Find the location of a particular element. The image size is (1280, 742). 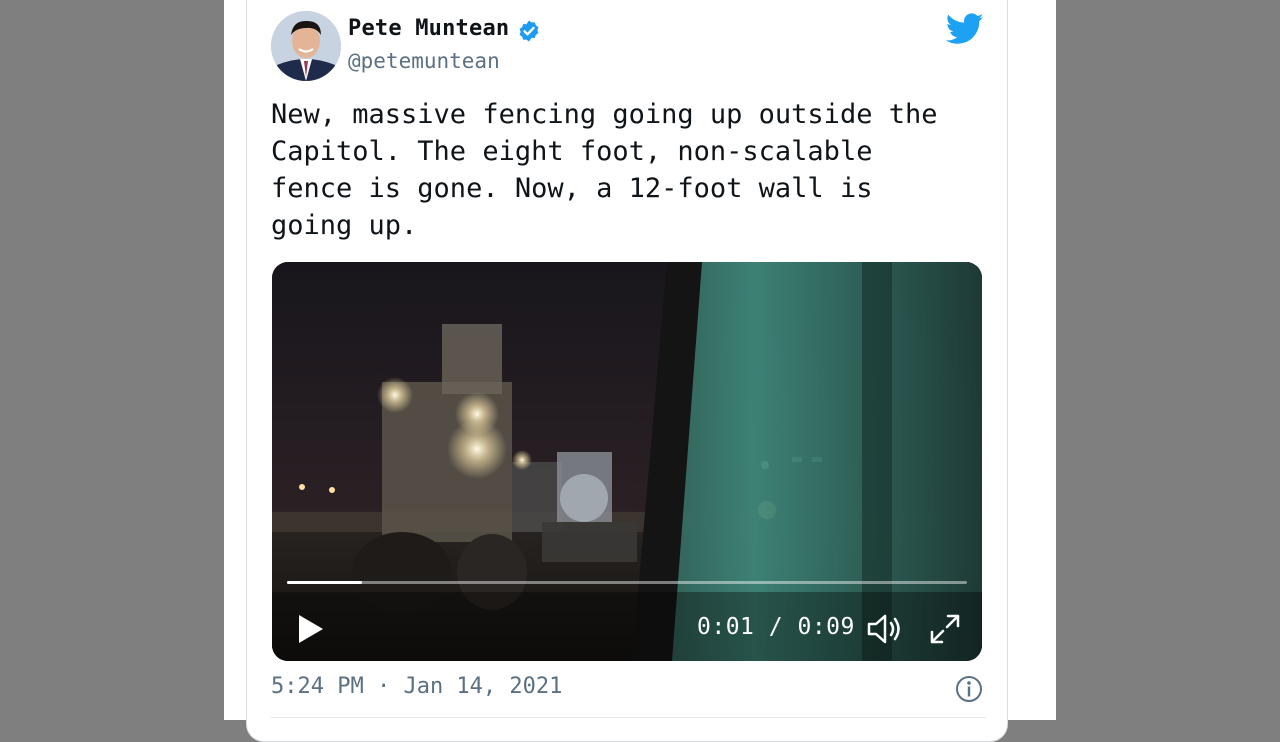

info-icon is located at coordinates (969, 689).